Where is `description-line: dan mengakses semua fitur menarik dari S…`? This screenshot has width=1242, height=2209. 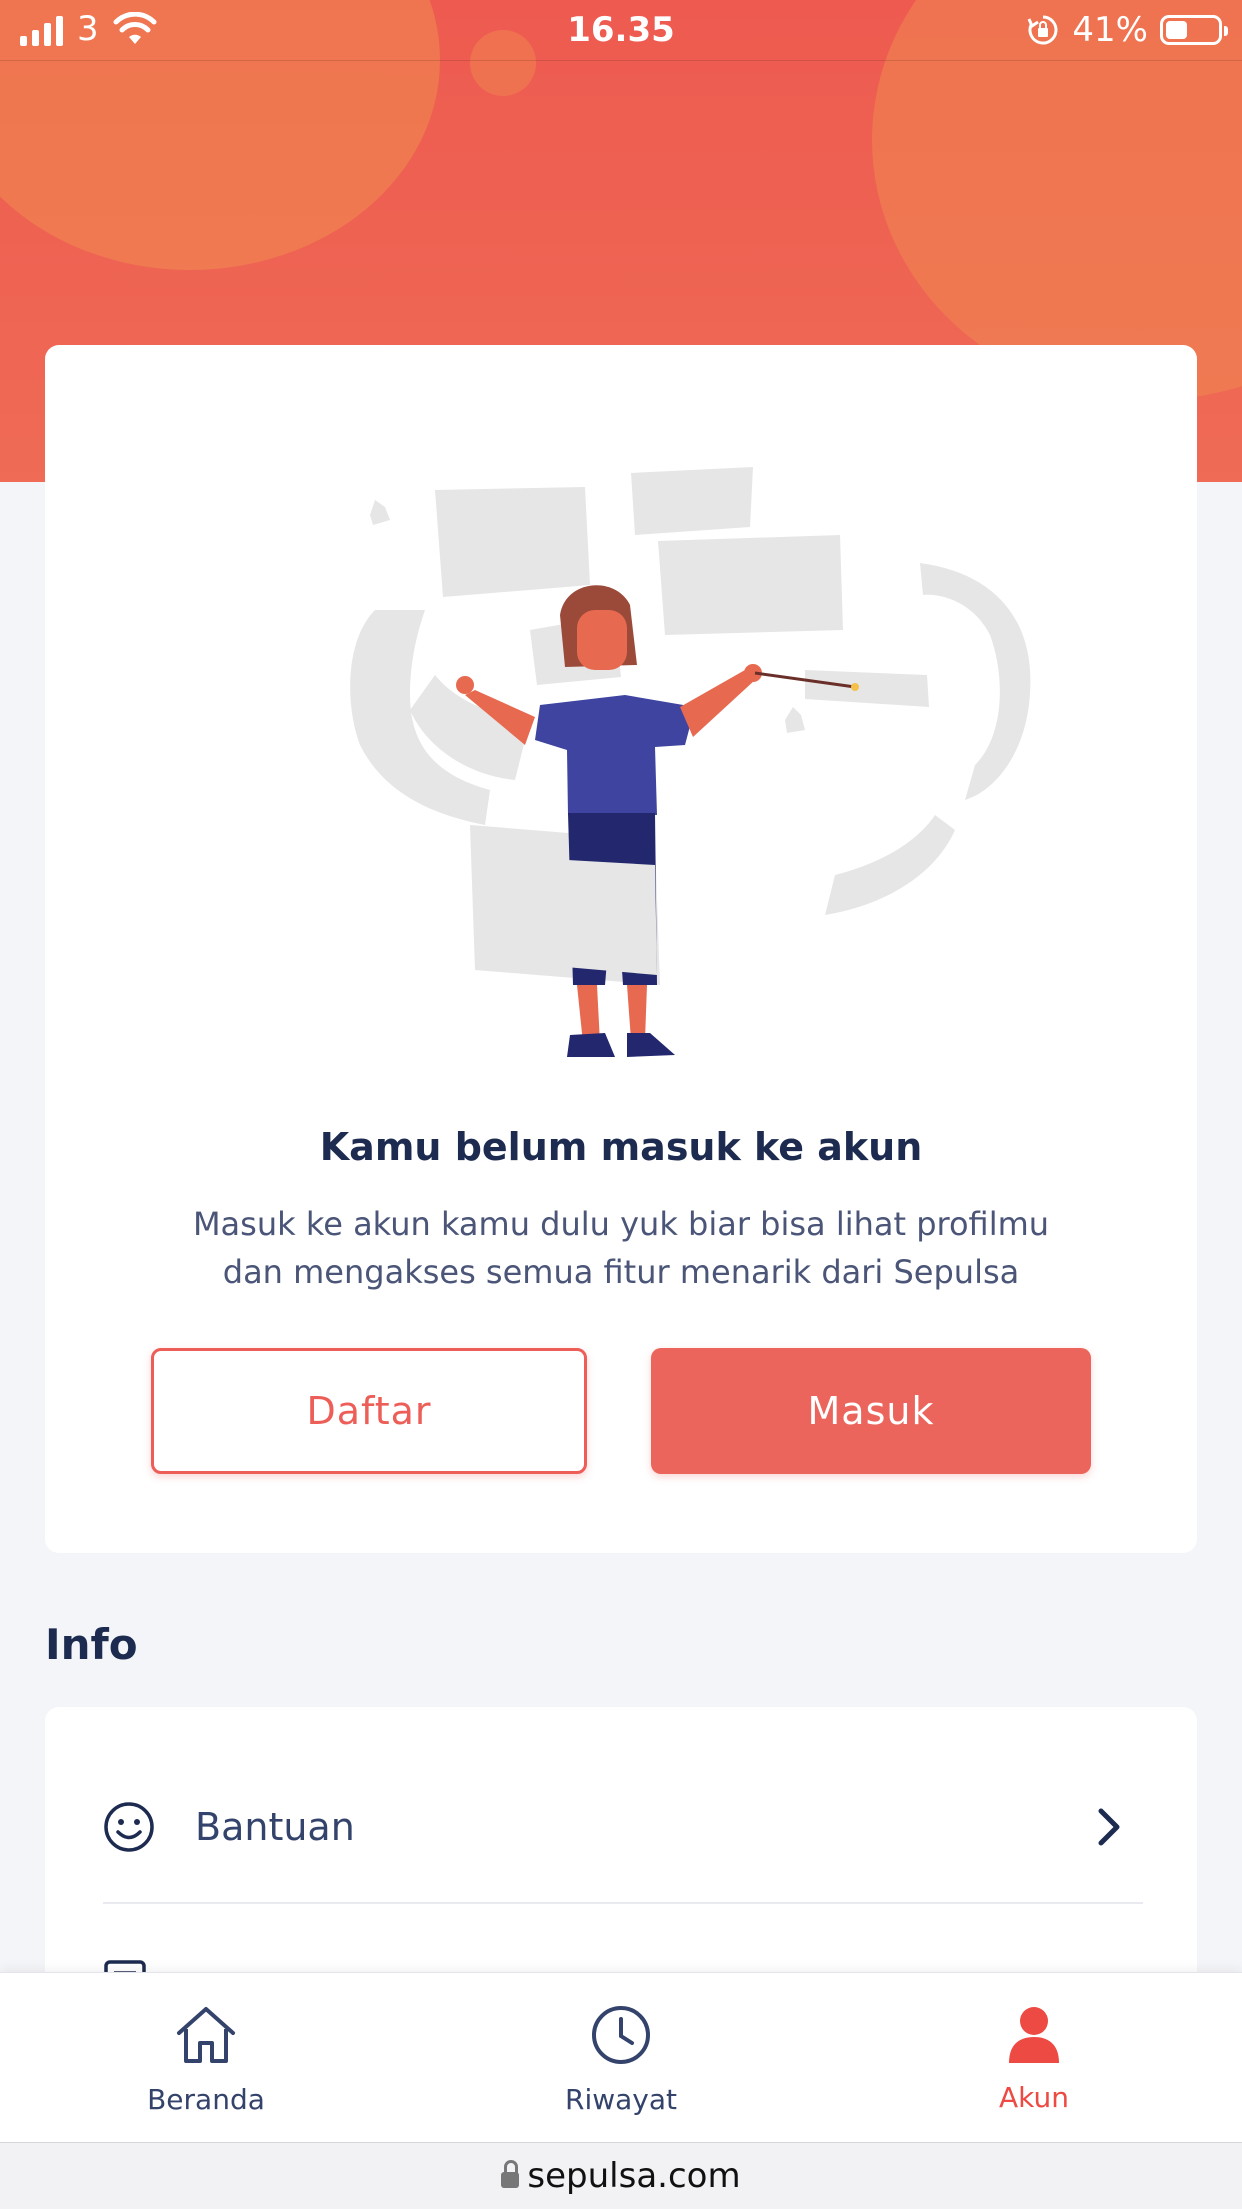
description-line: dan mengakses semua fitur menarik dari S… is located at coordinates (621, 1272).